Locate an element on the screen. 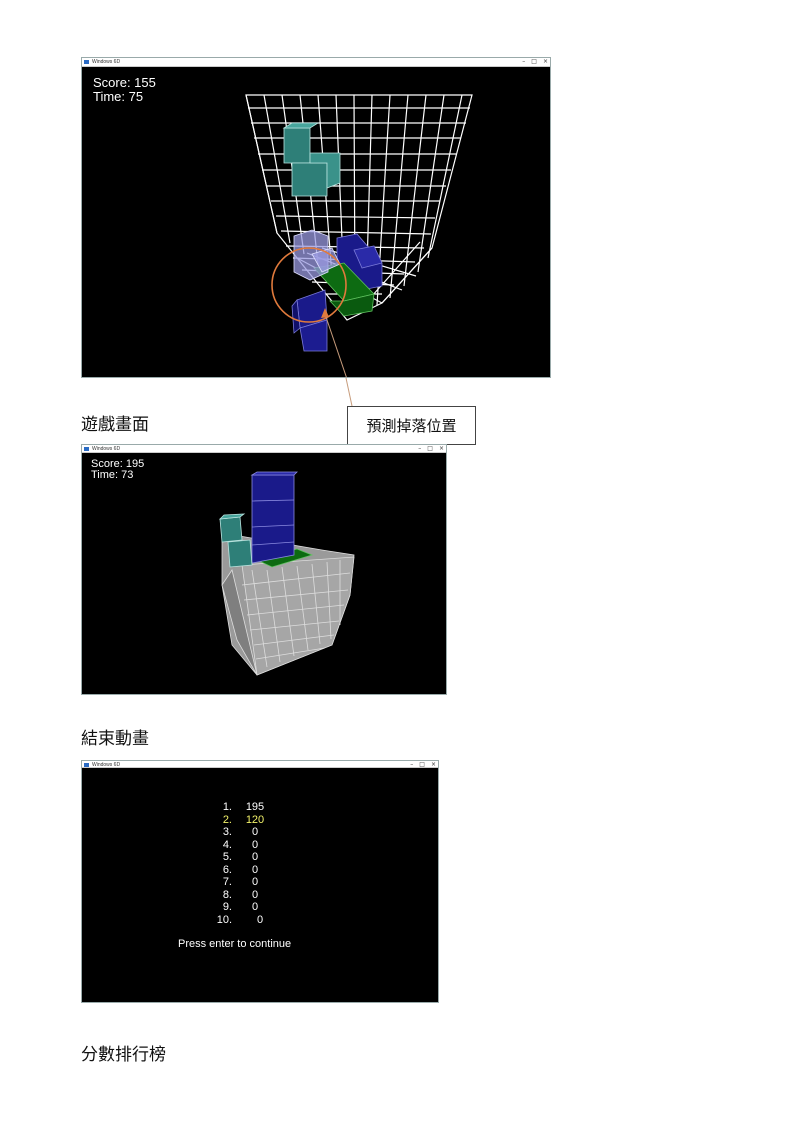  close-button: × is located at coordinates (433, 765).